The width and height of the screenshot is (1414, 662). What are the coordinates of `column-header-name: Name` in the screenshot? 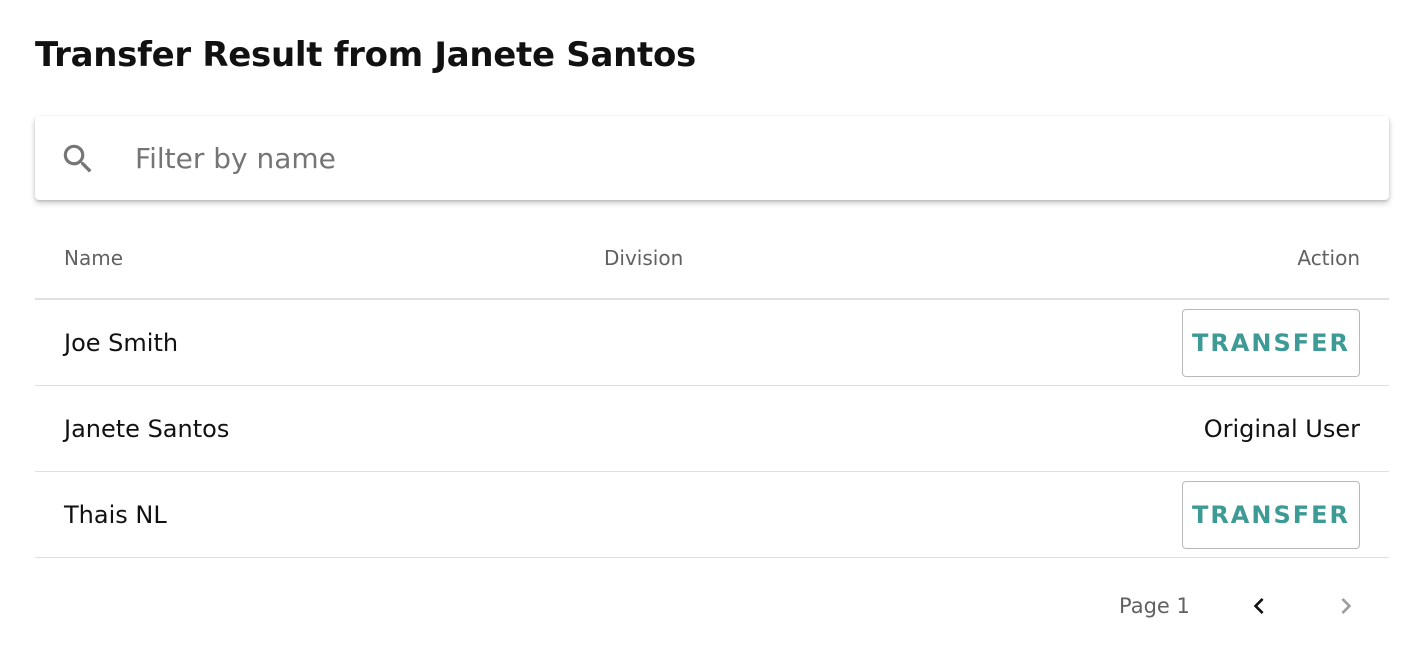 It's located at (94, 258).